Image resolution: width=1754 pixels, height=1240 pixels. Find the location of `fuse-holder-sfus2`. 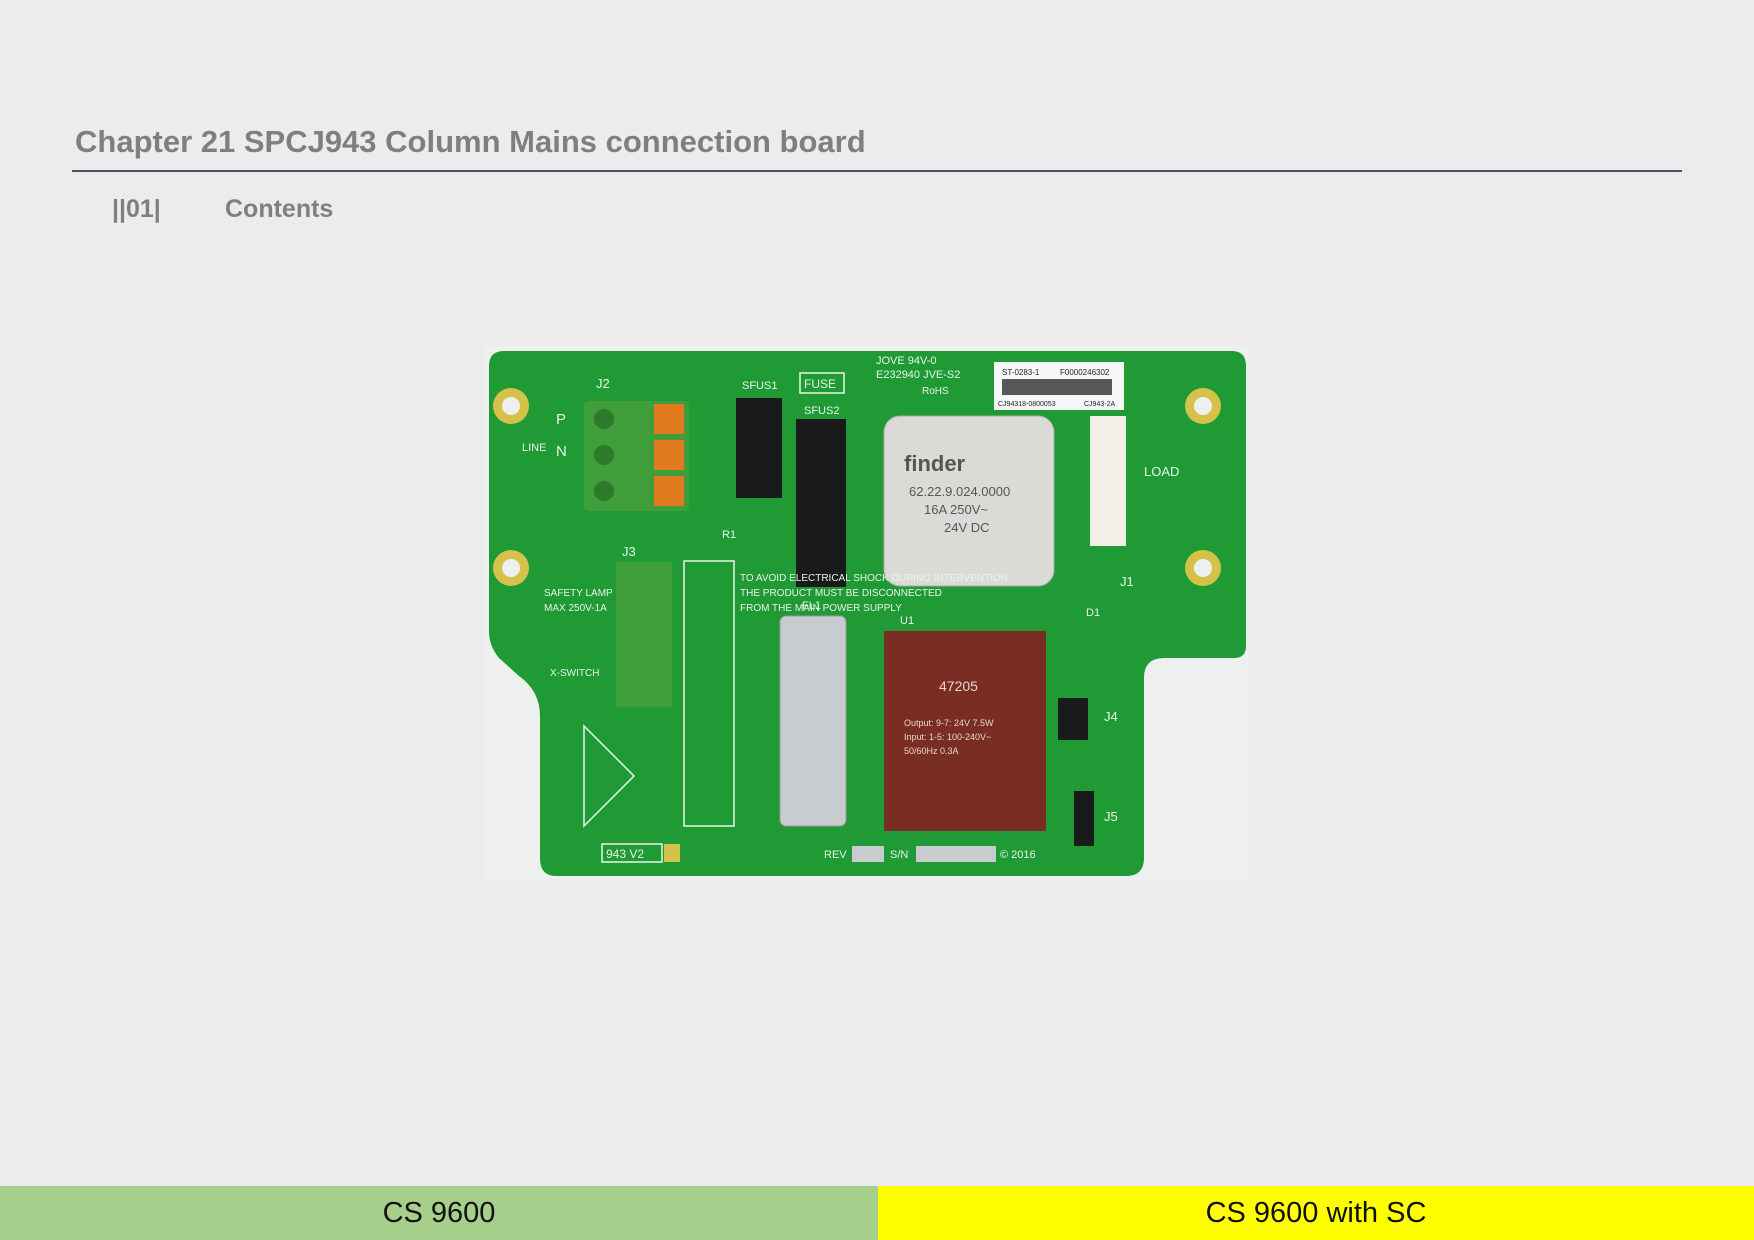

fuse-holder-sfus2 is located at coordinates (821, 503).